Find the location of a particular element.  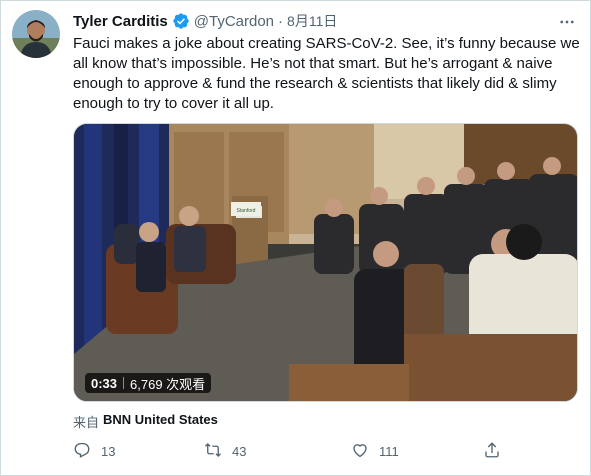

badge-divider is located at coordinates (124, 383).